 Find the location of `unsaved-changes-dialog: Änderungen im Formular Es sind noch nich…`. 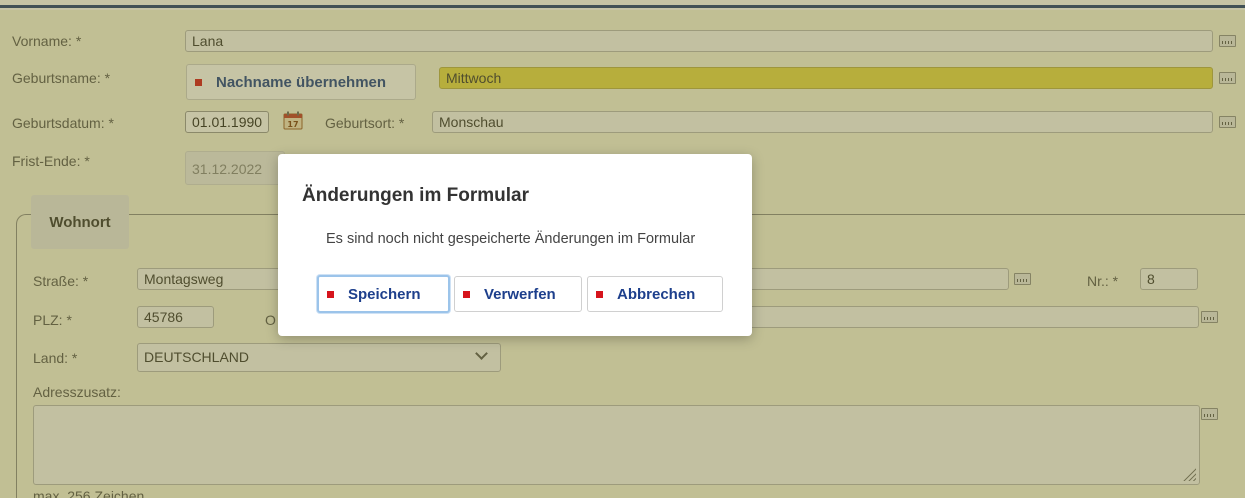

unsaved-changes-dialog: Änderungen im Formular Es sind noch nich… is located at coordinates (515, 245).